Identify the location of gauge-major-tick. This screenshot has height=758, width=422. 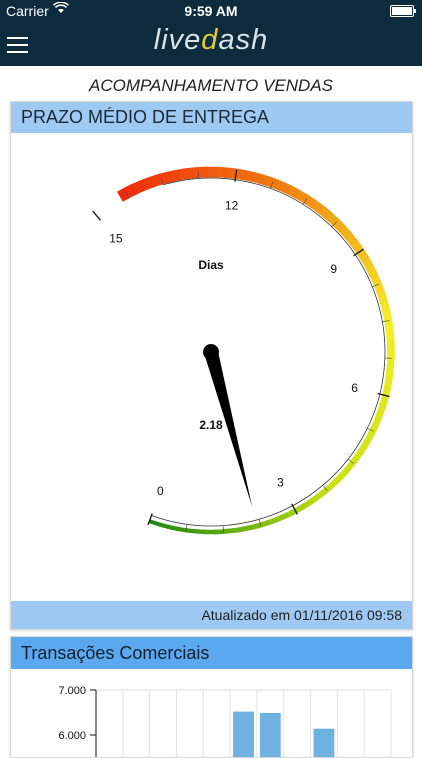
(97, 215).